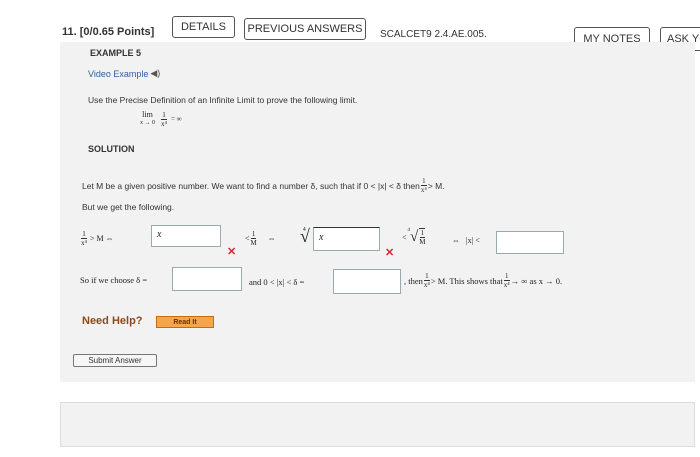  Describe the element at coordinates (436, 185) in the screenshot. I see `intro-tail: > M.` at that location.